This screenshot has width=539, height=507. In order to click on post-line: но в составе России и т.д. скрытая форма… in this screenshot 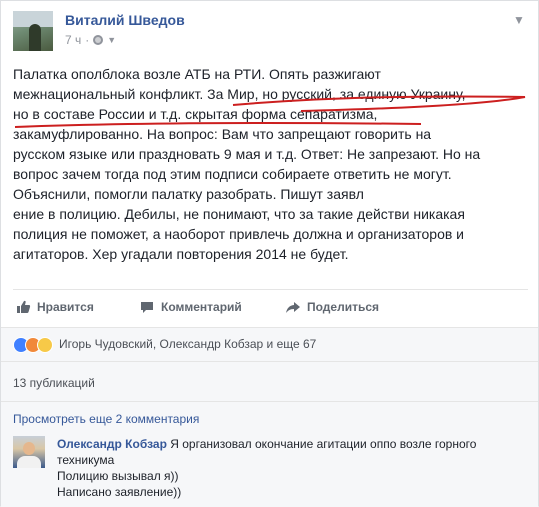, I will do `click(195, 114)`.